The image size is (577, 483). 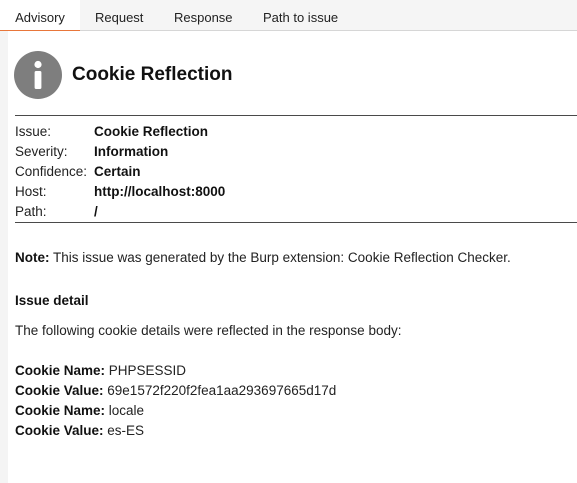 What do you see at coordinates (32, 257) in the screenshot?
I see `note-label: Note:` at bounding box center [32, 257].